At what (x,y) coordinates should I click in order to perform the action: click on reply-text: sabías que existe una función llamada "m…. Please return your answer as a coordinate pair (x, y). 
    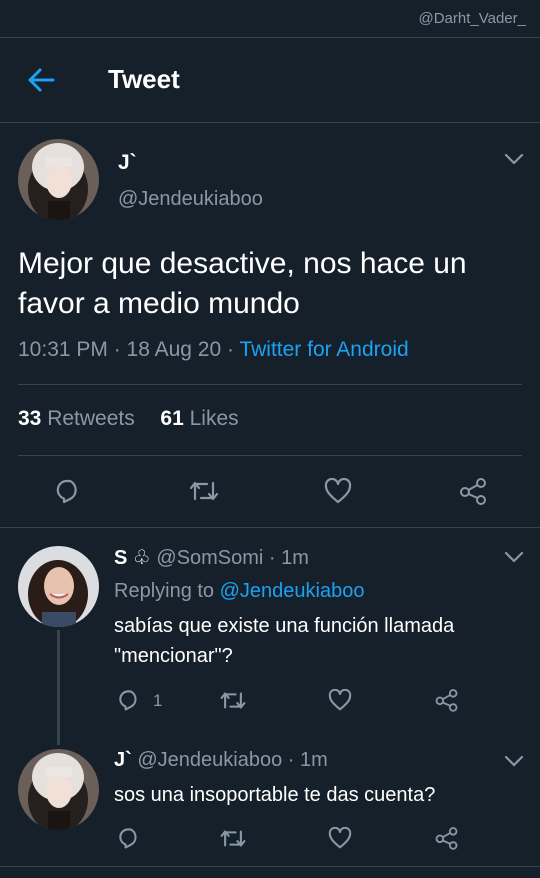
    Looking at the image, I should click on (284, 641).